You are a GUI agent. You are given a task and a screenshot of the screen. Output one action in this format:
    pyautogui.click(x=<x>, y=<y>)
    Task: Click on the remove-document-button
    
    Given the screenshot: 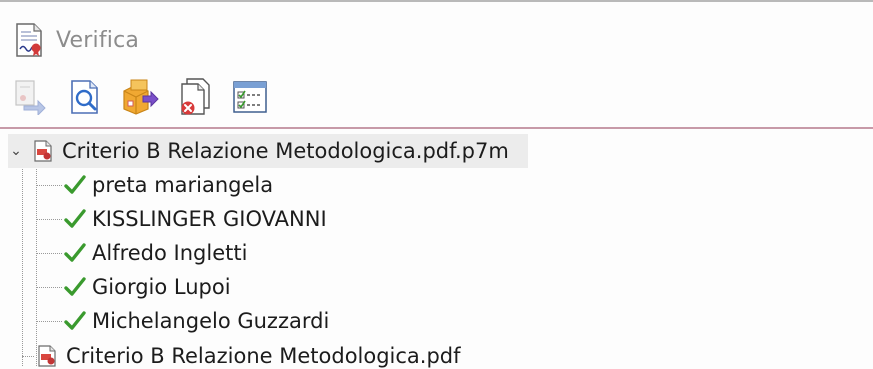 What is the action you would take?
    pyautogui.click(x=195, y=97)
    